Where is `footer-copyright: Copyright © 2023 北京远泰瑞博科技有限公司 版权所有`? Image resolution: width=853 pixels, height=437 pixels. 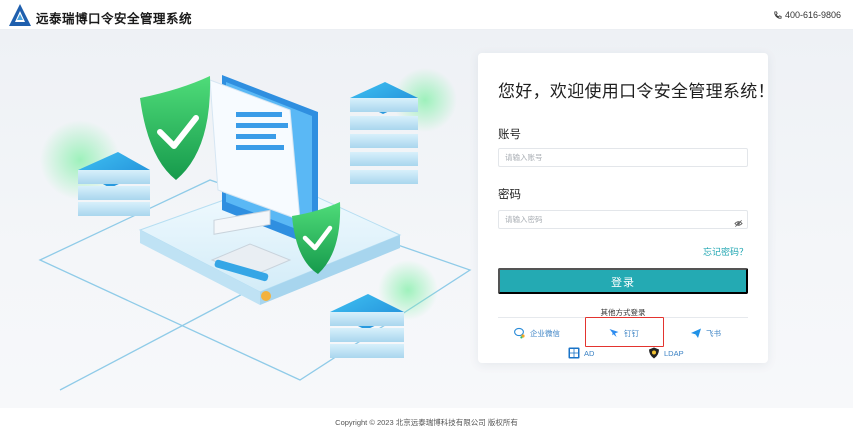
footer-copyright: Copyright © 2023 北京远泰瑞博科技有限公司 版权所有 is located at coordinates (426, 422).